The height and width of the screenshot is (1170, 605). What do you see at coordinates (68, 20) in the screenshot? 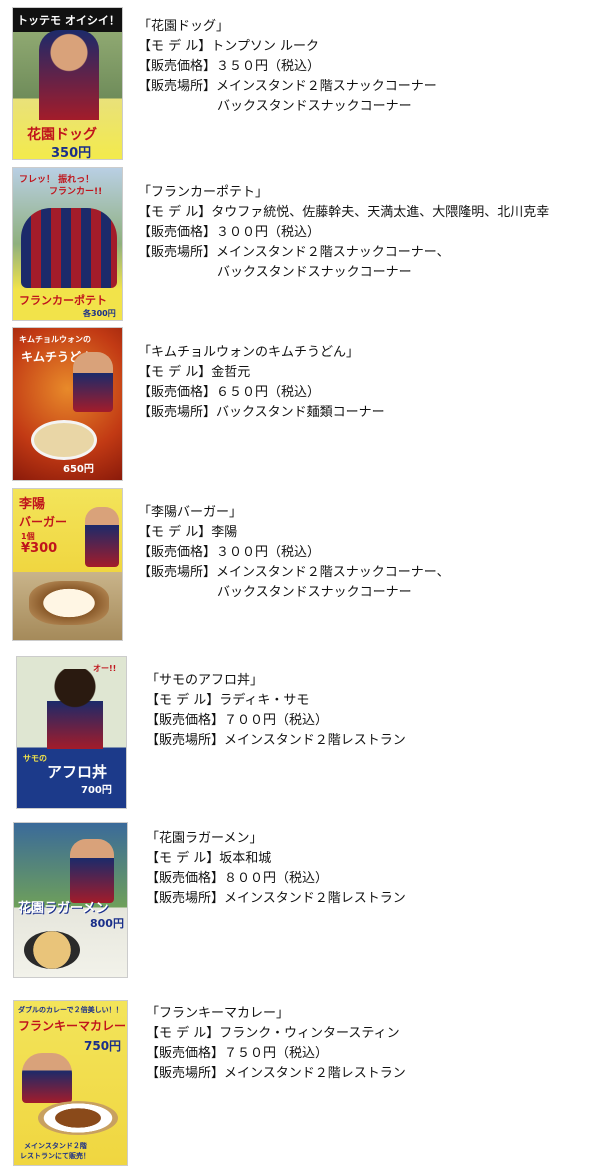
I see `poster-headline: トッテモ オイシイ！` at bounding box center [68, 20].